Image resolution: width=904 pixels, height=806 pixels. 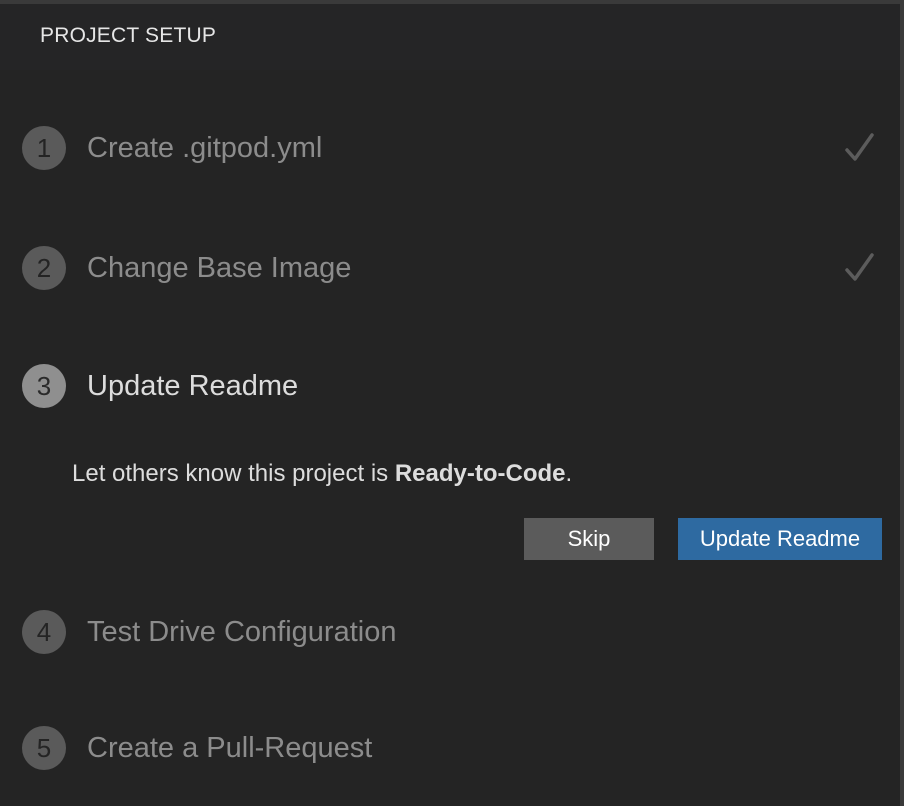 I want to click on step-number-badge: 1, so click(x=44, y=148).